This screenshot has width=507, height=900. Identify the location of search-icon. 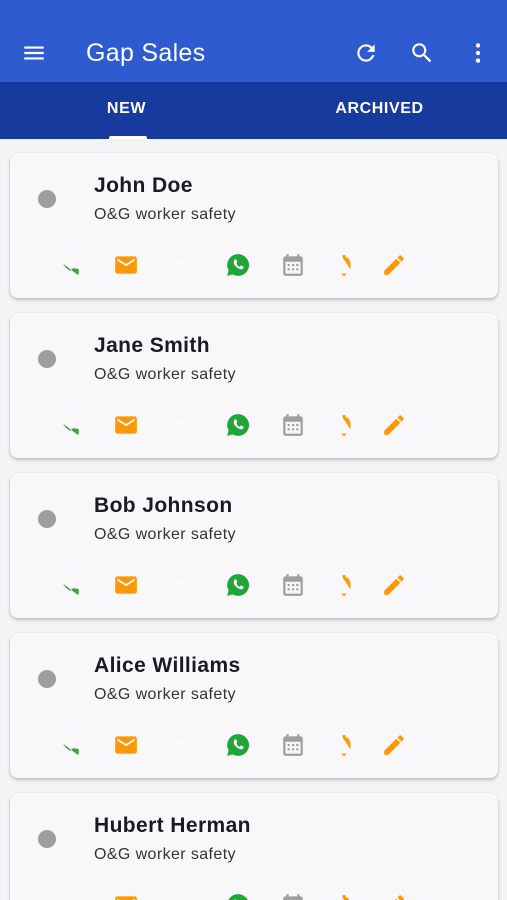
(422, 53).